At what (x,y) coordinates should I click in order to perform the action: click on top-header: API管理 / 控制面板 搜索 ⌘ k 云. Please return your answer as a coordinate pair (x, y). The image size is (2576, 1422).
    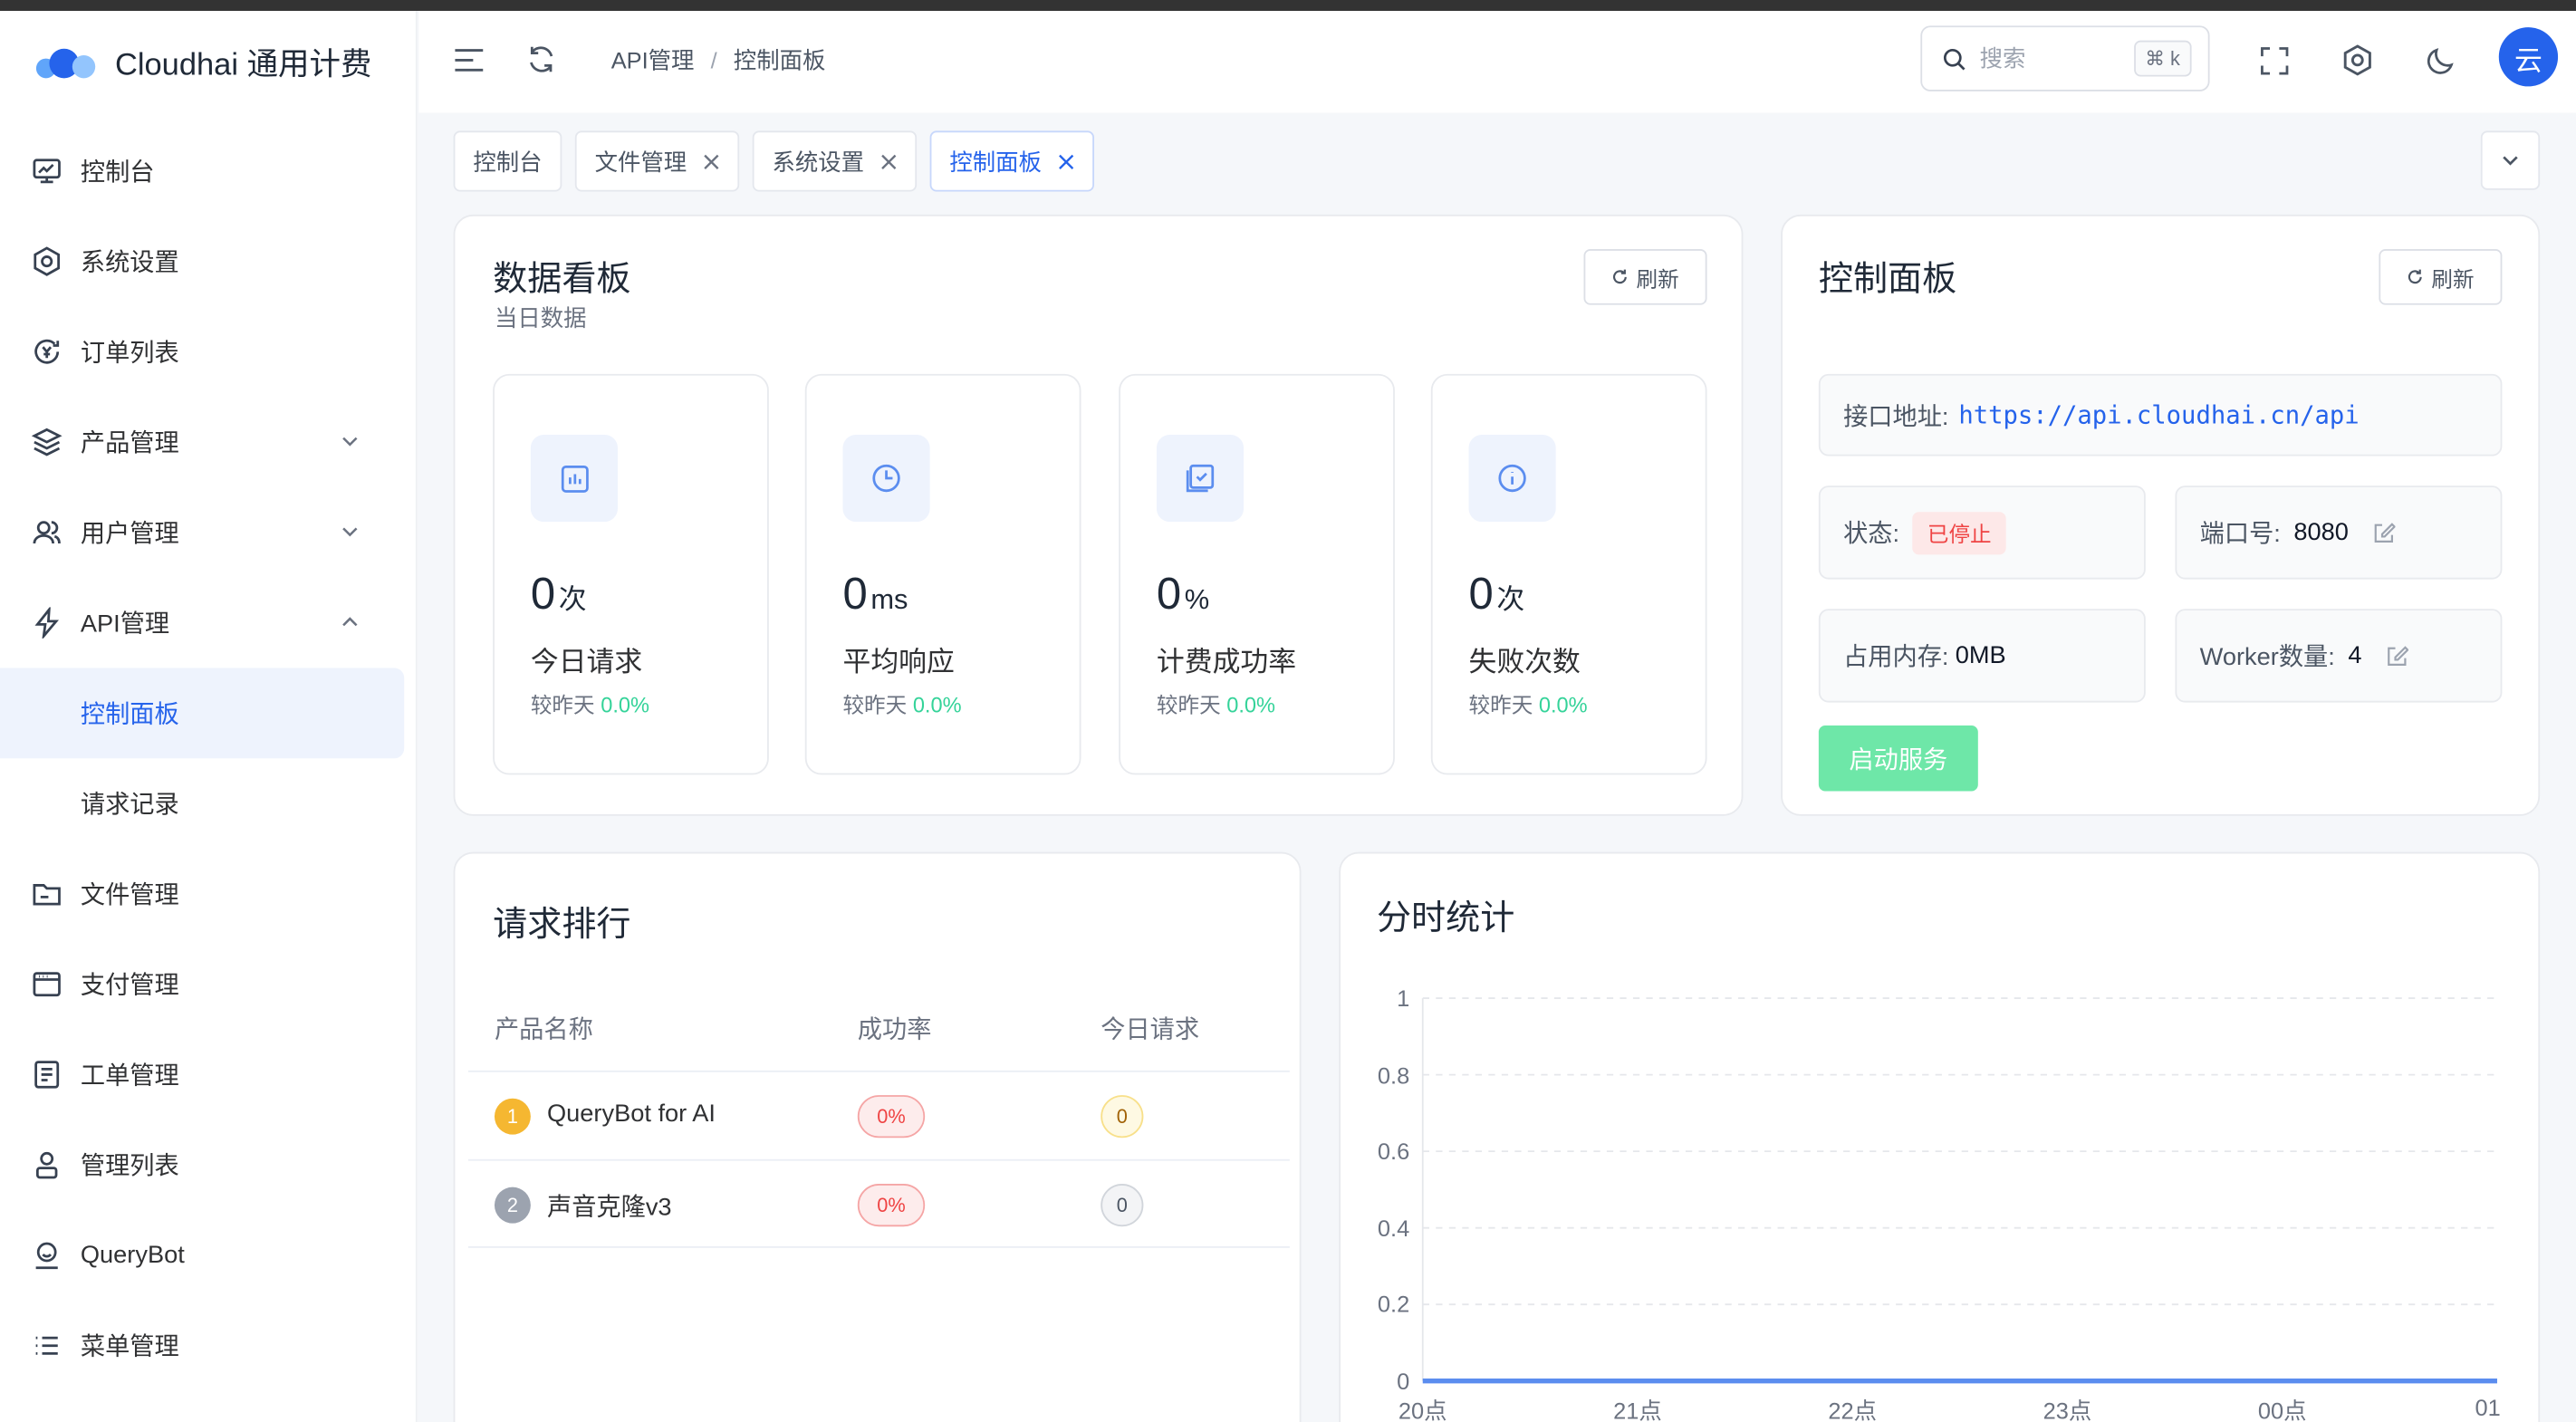
    Looking at the image, I should click on (1497, 62).